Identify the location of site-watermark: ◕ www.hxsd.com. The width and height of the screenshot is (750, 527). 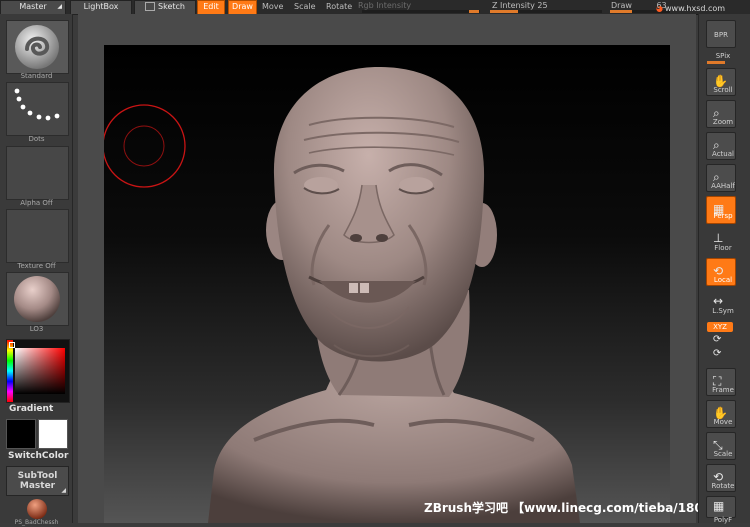
(690, 8).